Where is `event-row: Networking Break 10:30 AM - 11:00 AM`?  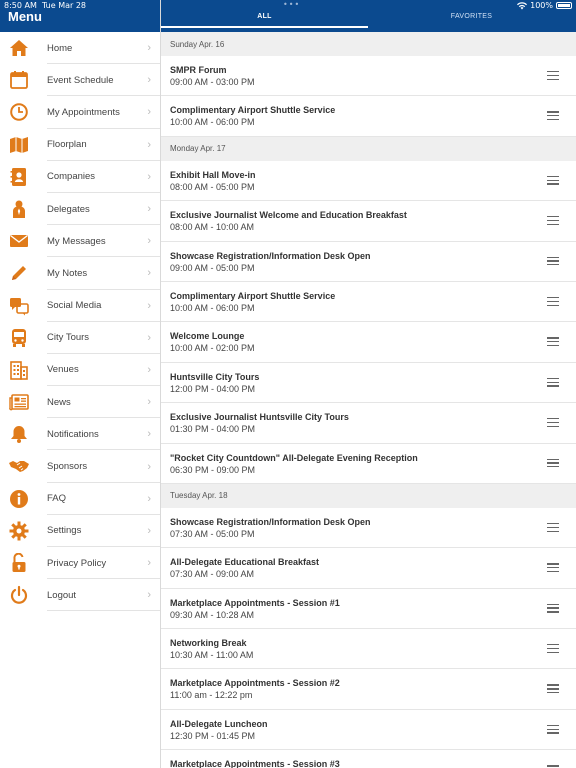 event-row: Networking Break 10:30 AM - 11:00 AM is located at coordinates (368, 649).